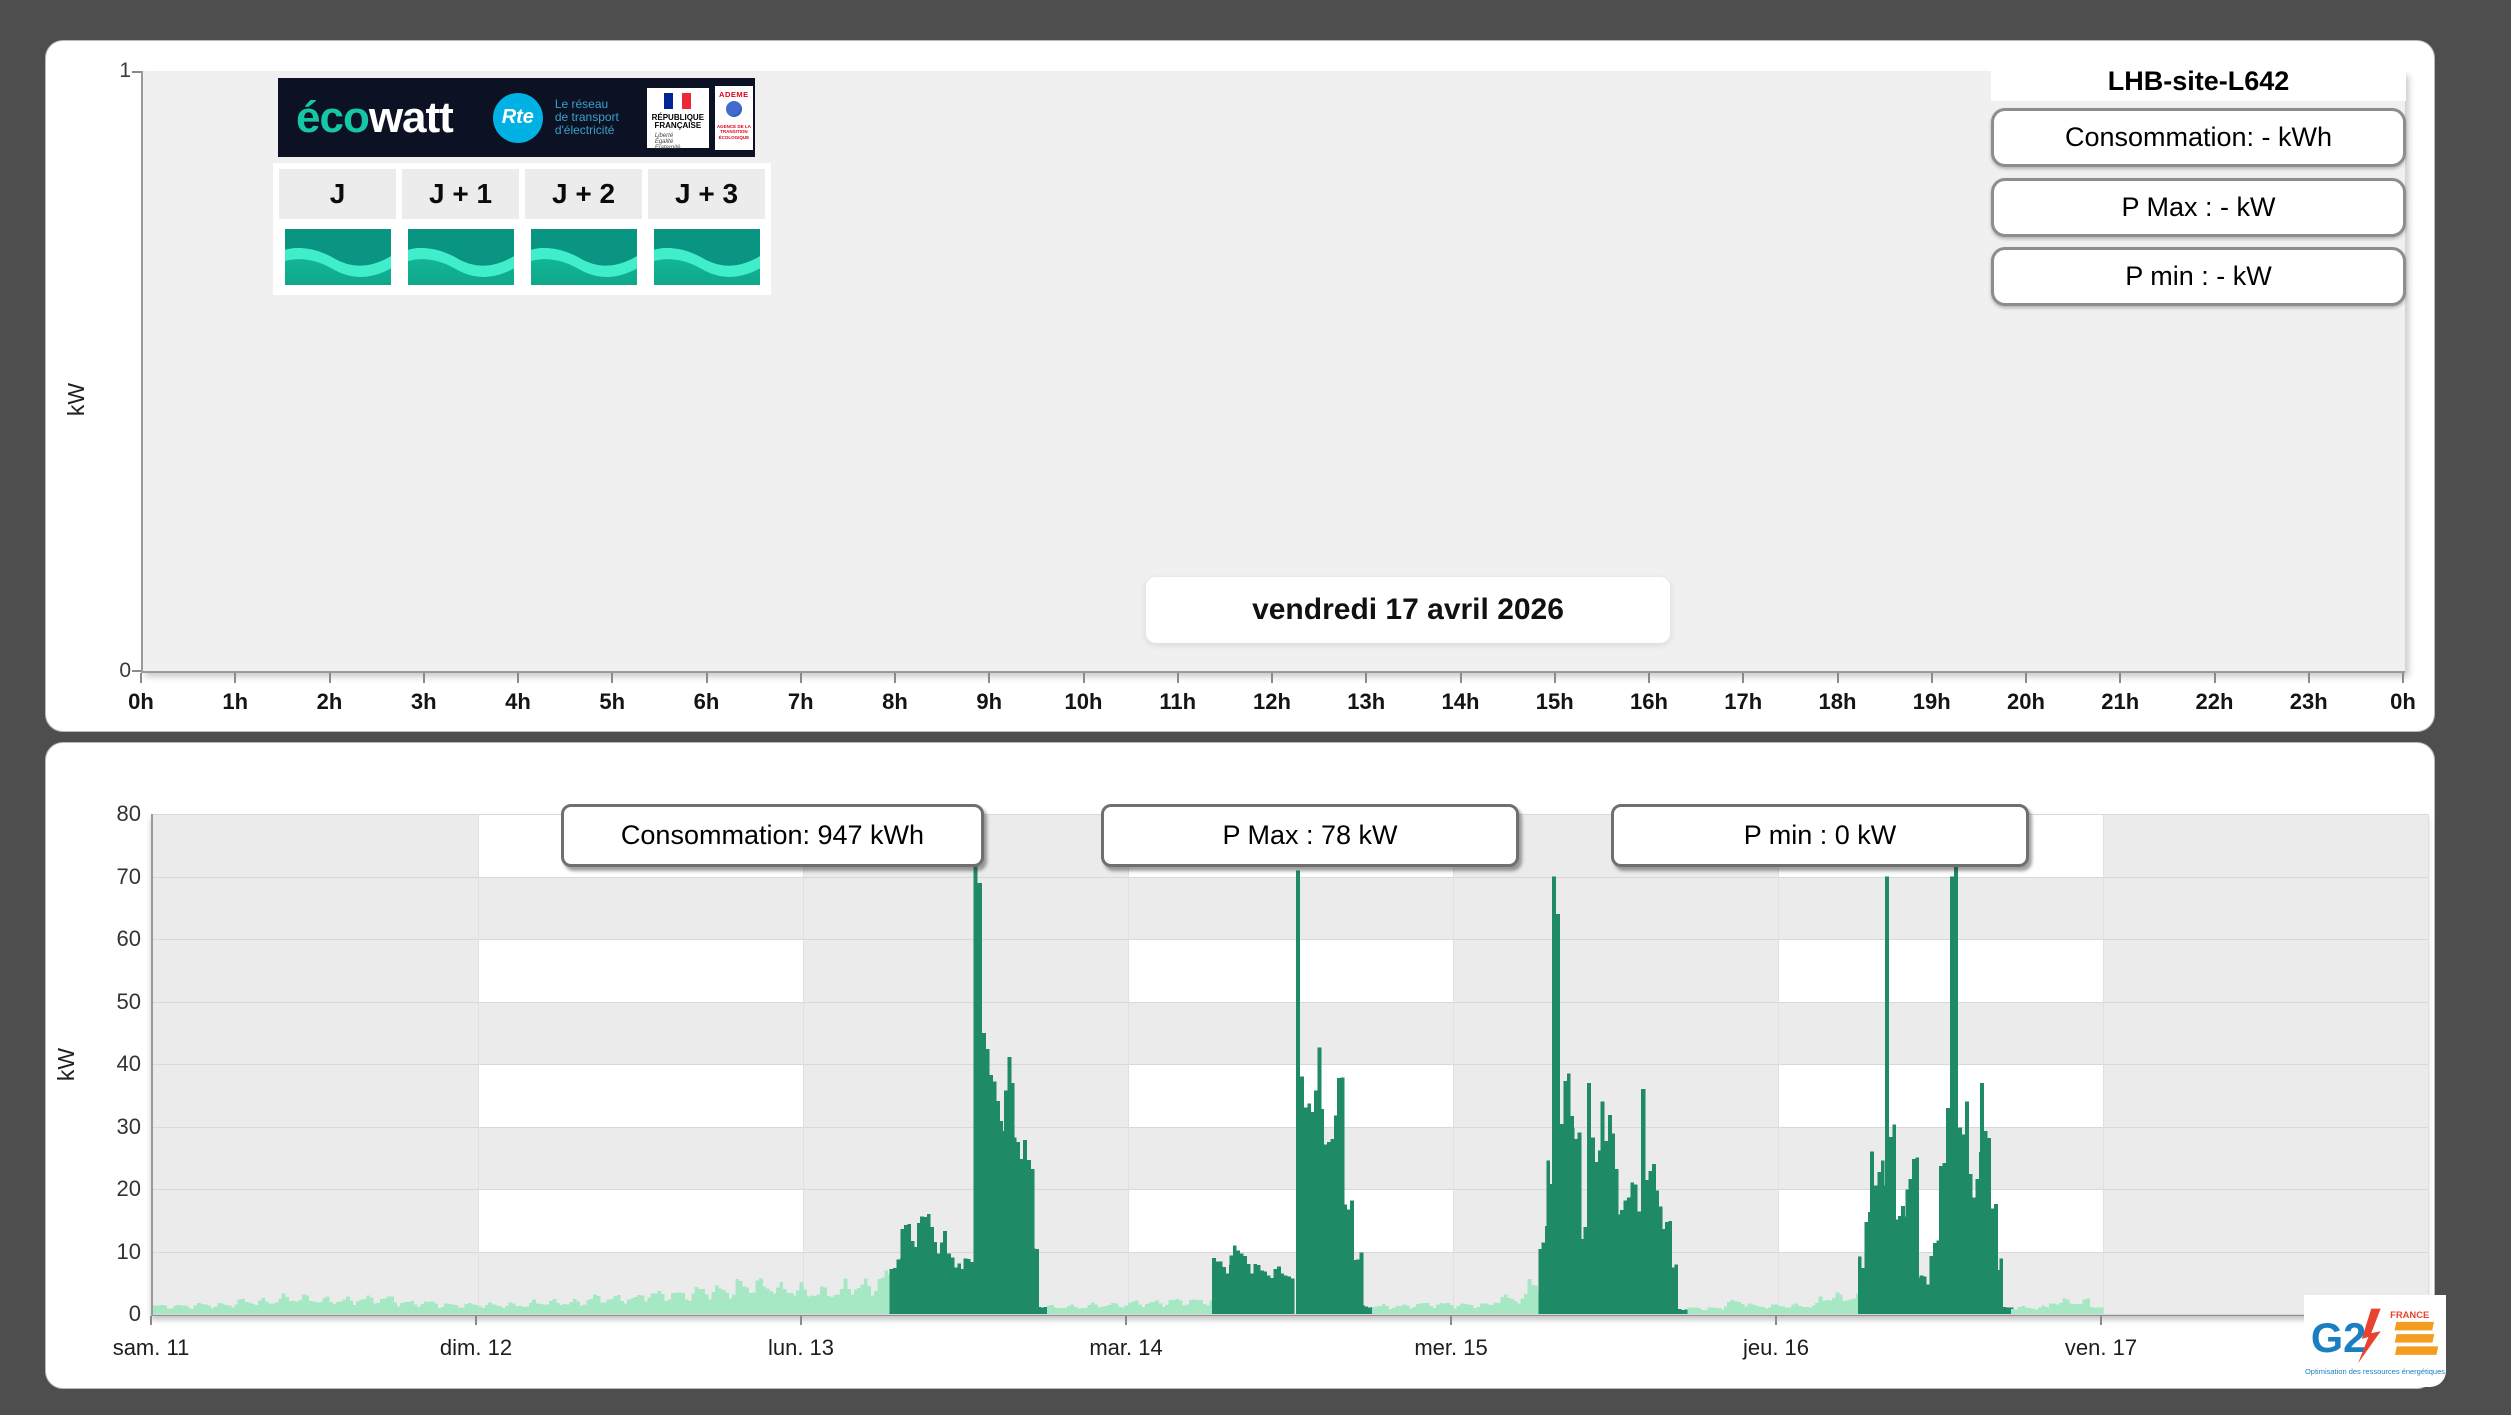  I want to click on tab-day-j-plus-1: J + 1, so click(460, 194).